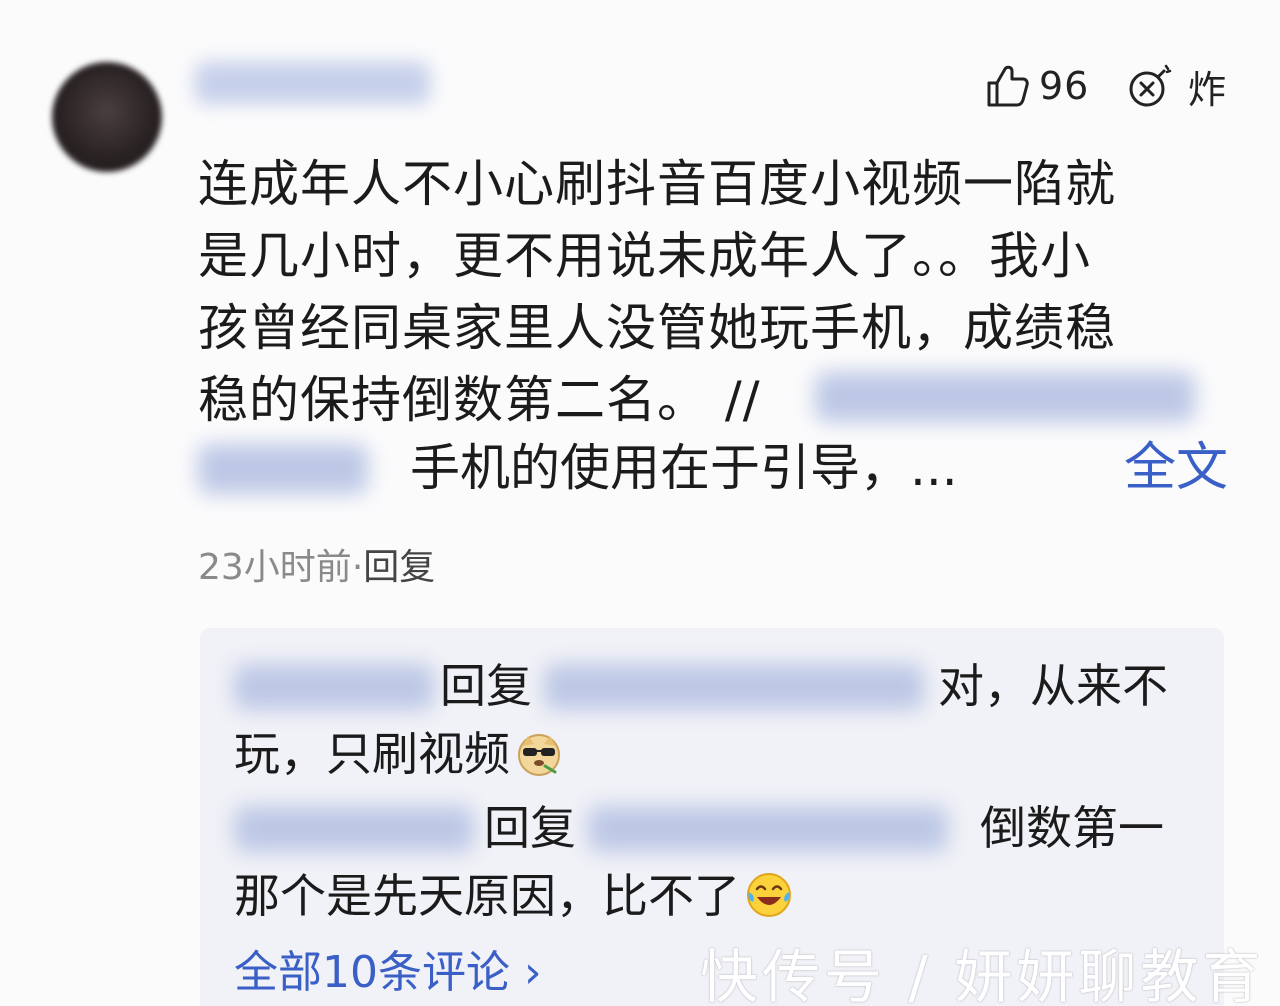 The height and width of the screenshot is (1006, 1280). What do you see at coordinates (982, 974) in the screenshot?
I see `watermark: 快传号 / 妍妍聊教育` at bounding box center [982, 974].